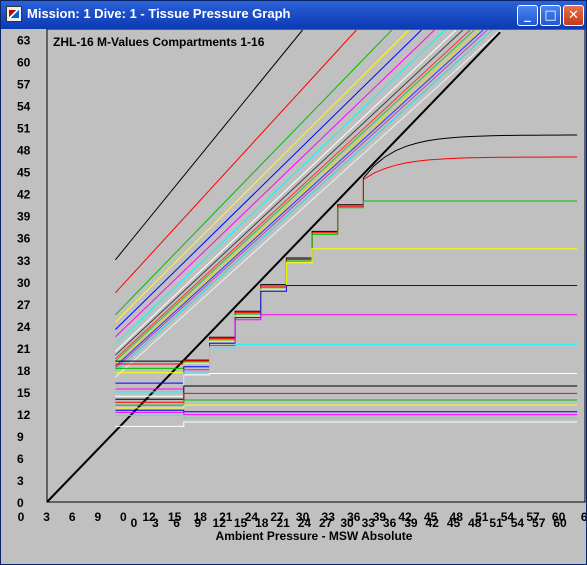 This screenshot has width=587, height=565. I want to click on y-tick-label: 21, so click(24, 349).